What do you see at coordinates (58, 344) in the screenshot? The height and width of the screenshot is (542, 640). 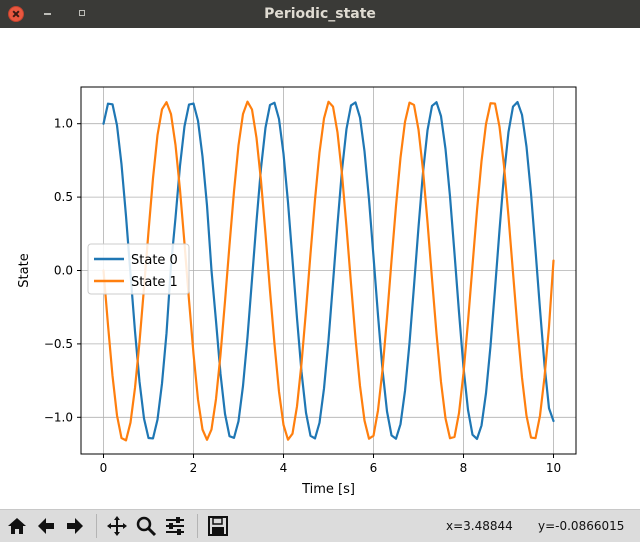 I see `y-tick-label: −0.5` at bounding box center [58, 344].